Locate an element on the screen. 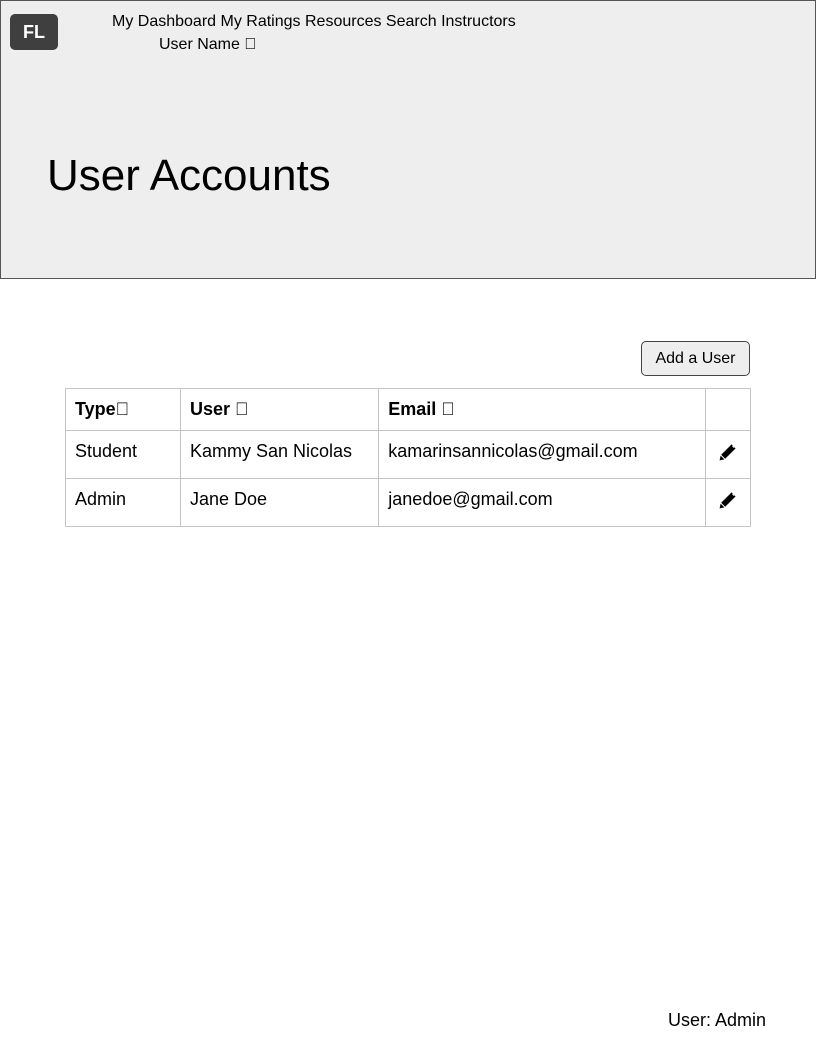  nav-my-dashboard: My Dashboard is located at coordinates (164, 21).